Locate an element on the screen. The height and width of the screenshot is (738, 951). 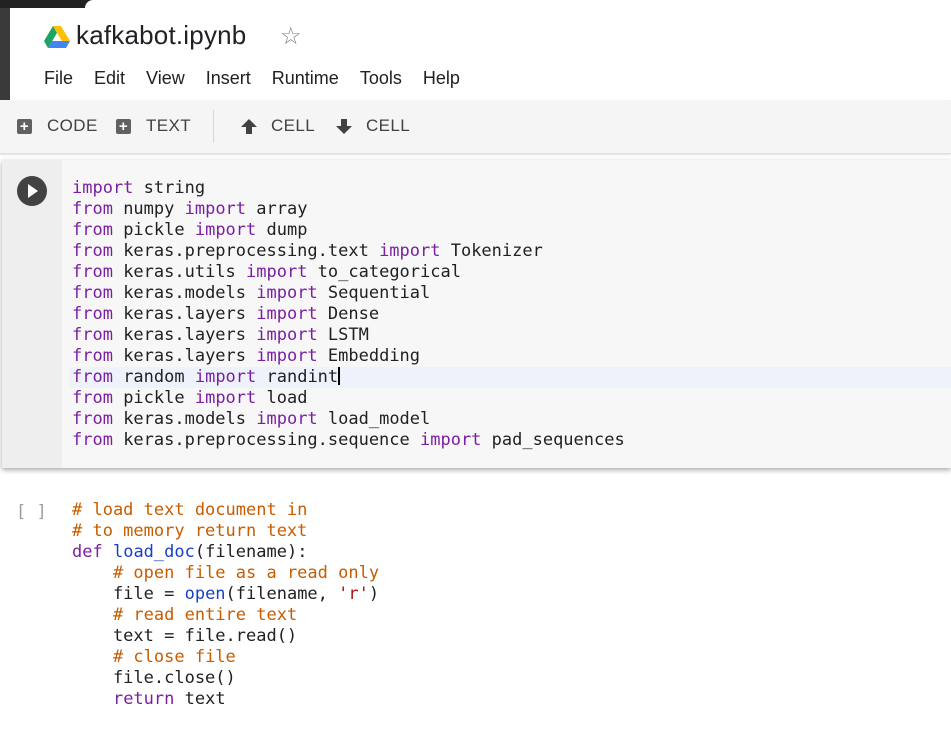
code-token: string is located at coordinates (169, 188).